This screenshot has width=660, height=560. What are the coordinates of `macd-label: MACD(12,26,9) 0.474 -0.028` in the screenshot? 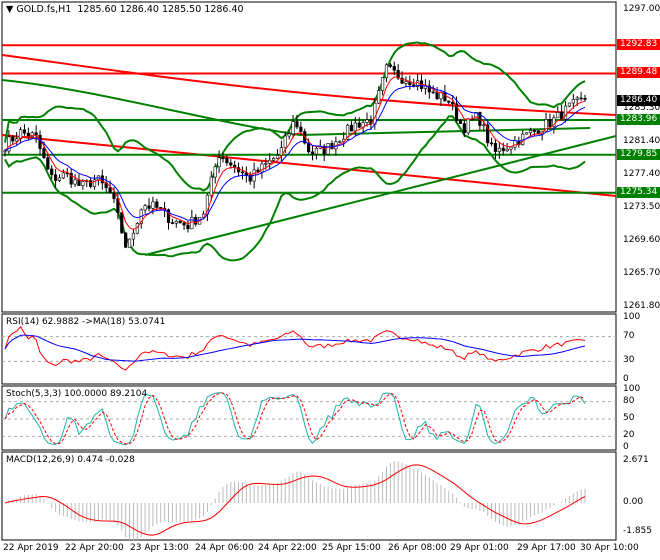 It's located at (70, 460).